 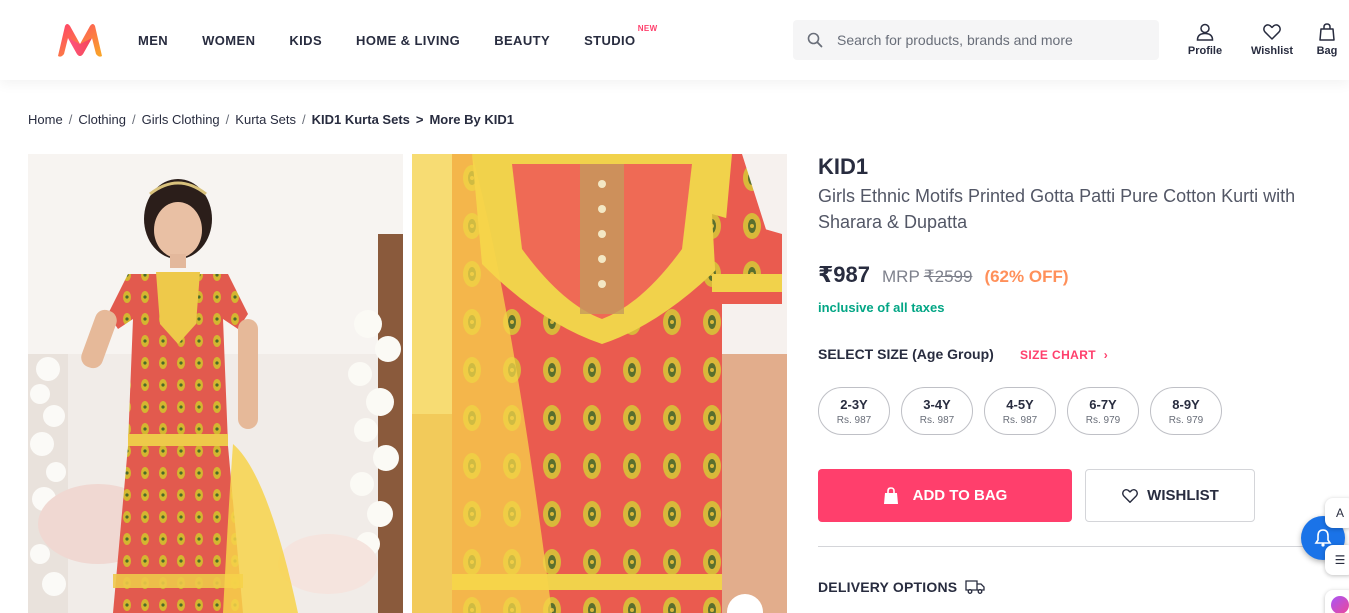 What do you see at coordinates (854, 404) in the screenshot?
I see `size-label: 2-3Y` at bounding box center [854, 404].